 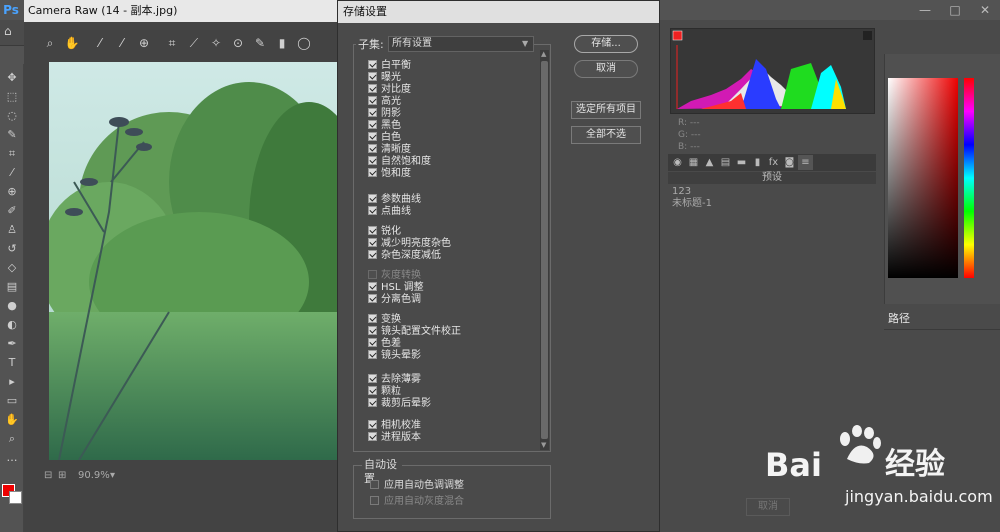 What do you see at coordinates (112, 475) in the screenshot?
I see `chevron-down-icon: ▾` at bounding box center [112, 475].